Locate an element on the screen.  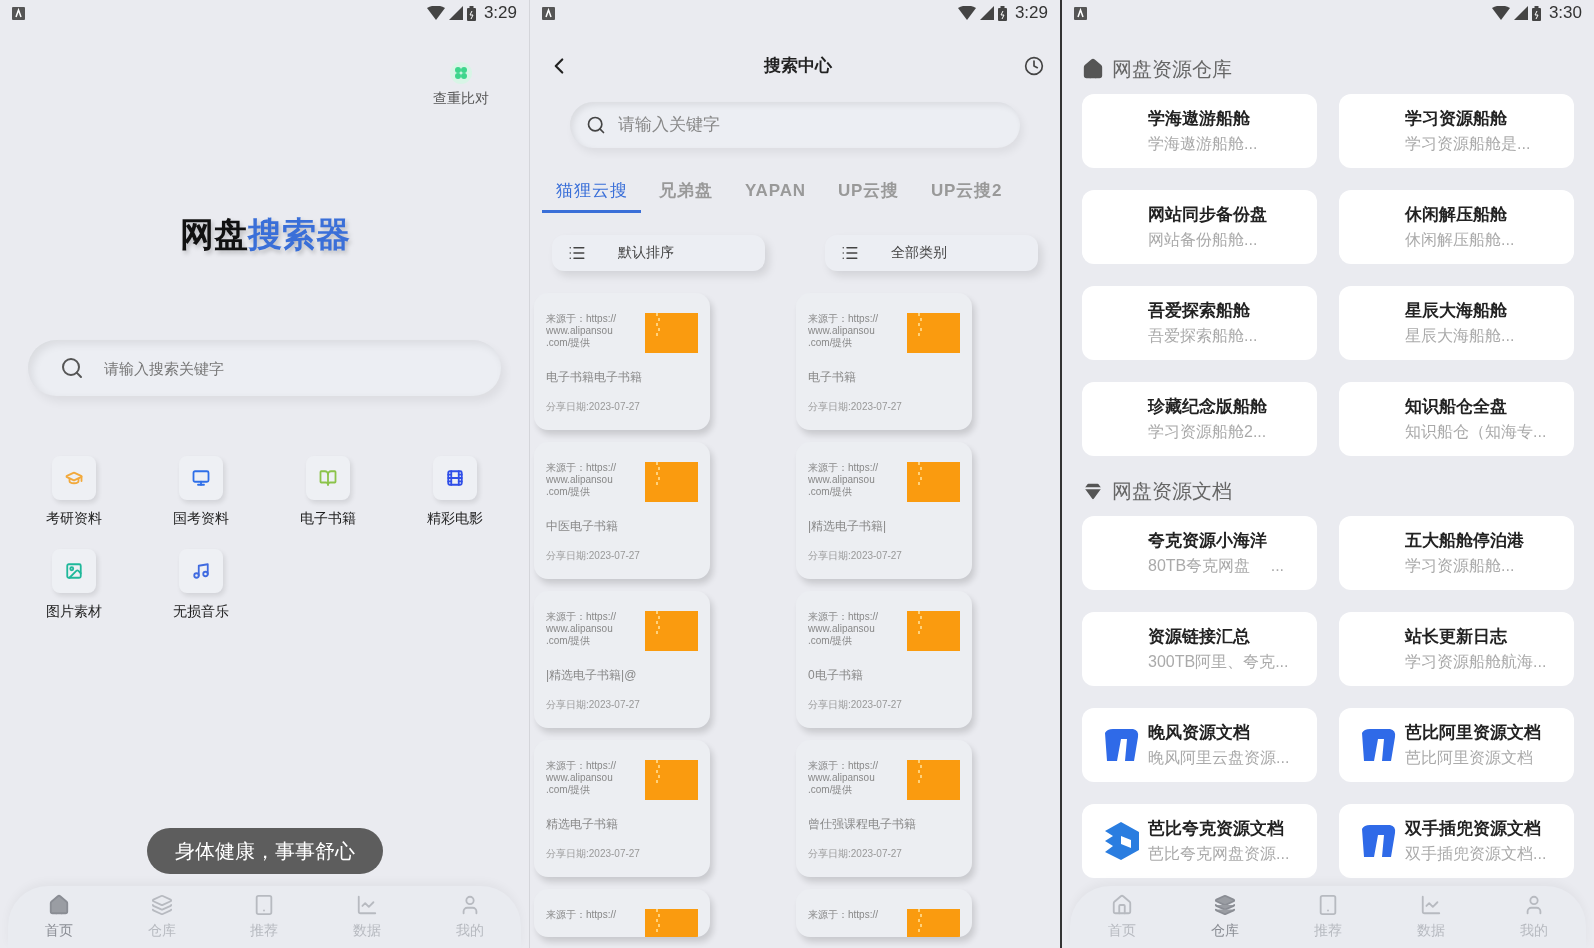
card-title: 吾爱探索船舱 is located at coordinates (1199, 311).